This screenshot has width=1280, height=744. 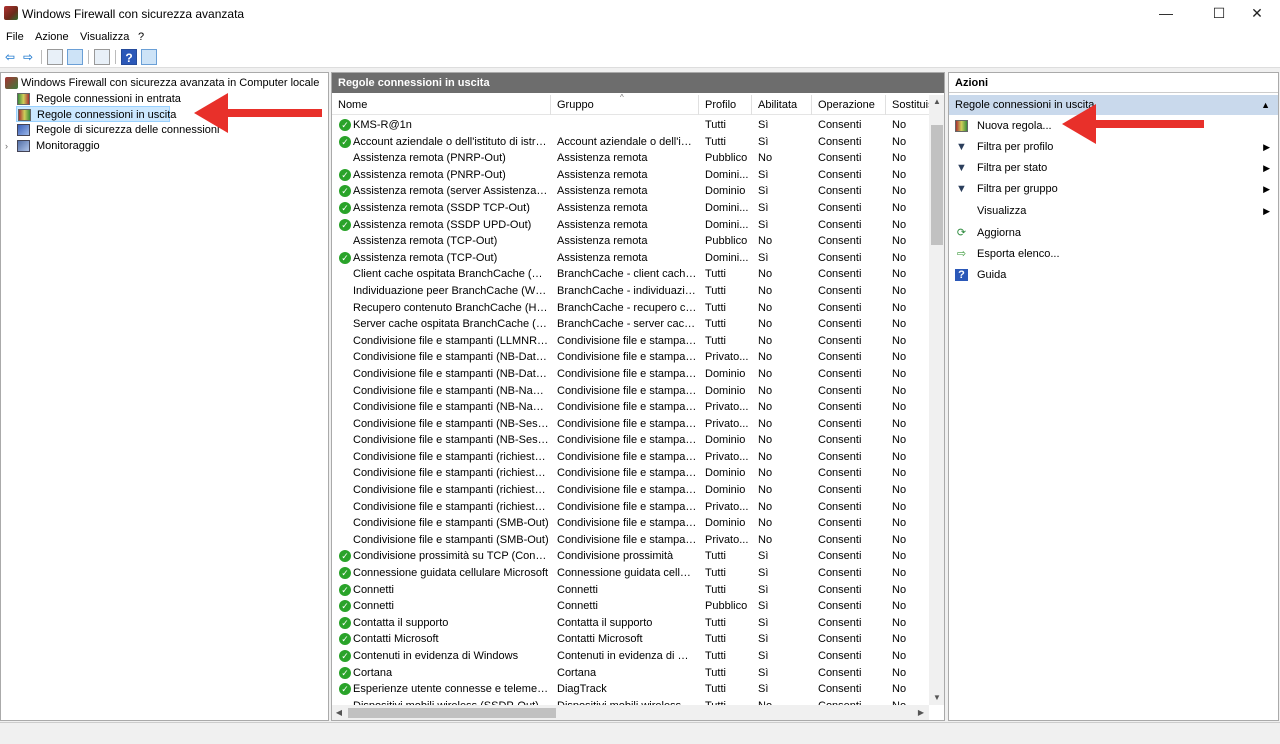 What do you see at coordinates (104, 37) in the screenshot?
I see `menu-visualizza: Visualizza` at bounding box center [104, 37].